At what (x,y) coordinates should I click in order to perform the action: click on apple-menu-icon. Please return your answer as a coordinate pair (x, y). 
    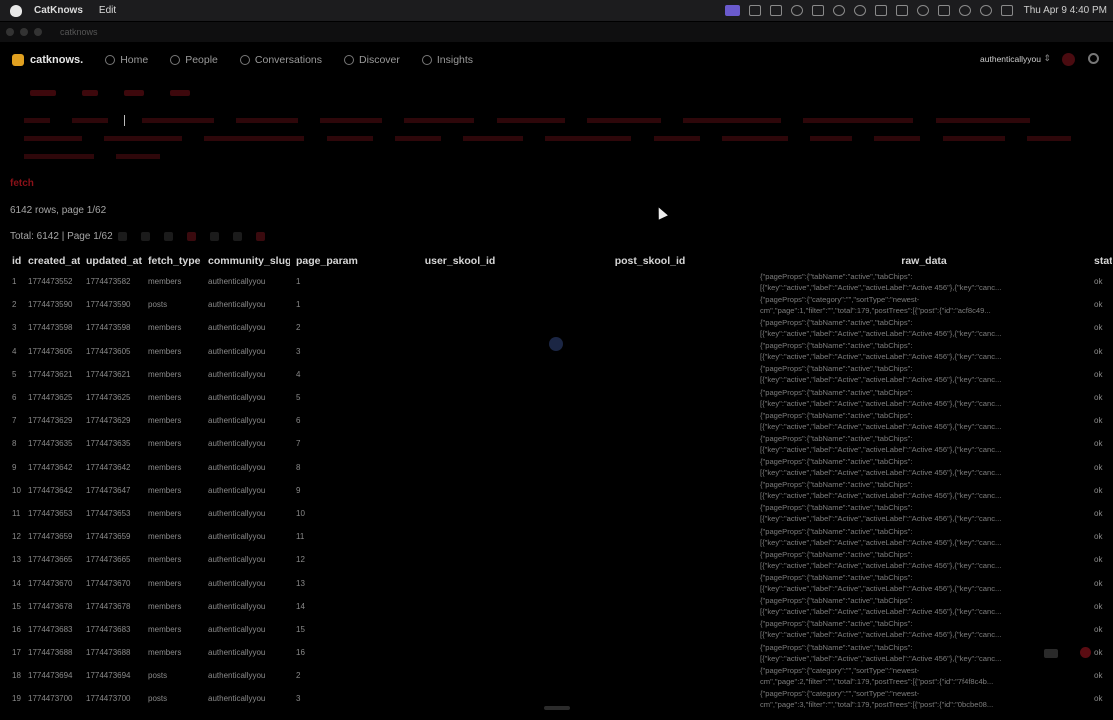
    Looking at the image, I should click on (16, 10).